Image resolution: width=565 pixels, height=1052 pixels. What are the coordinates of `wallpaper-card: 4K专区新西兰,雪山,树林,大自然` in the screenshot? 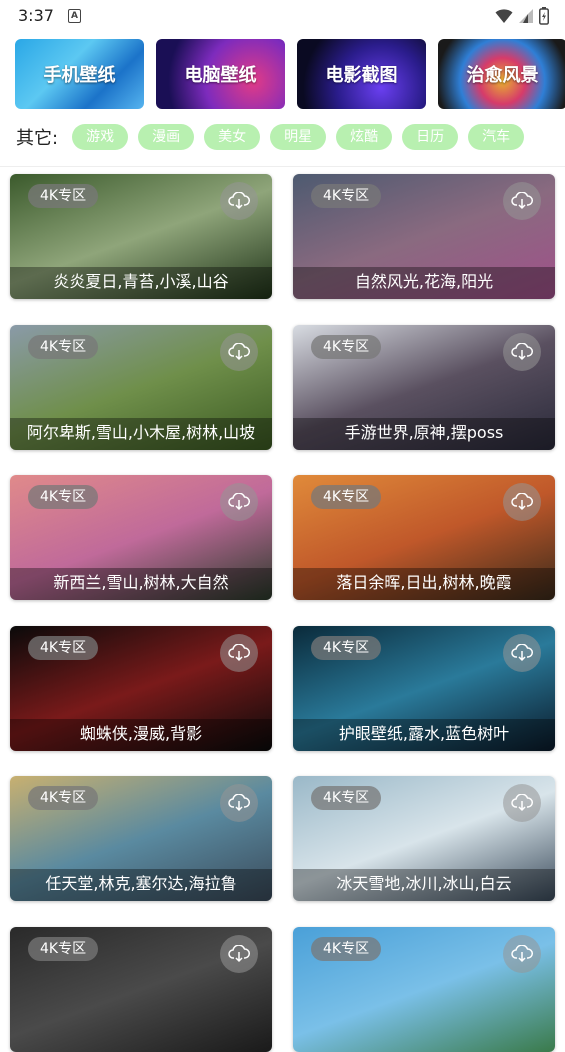 It's located at (141, 537).